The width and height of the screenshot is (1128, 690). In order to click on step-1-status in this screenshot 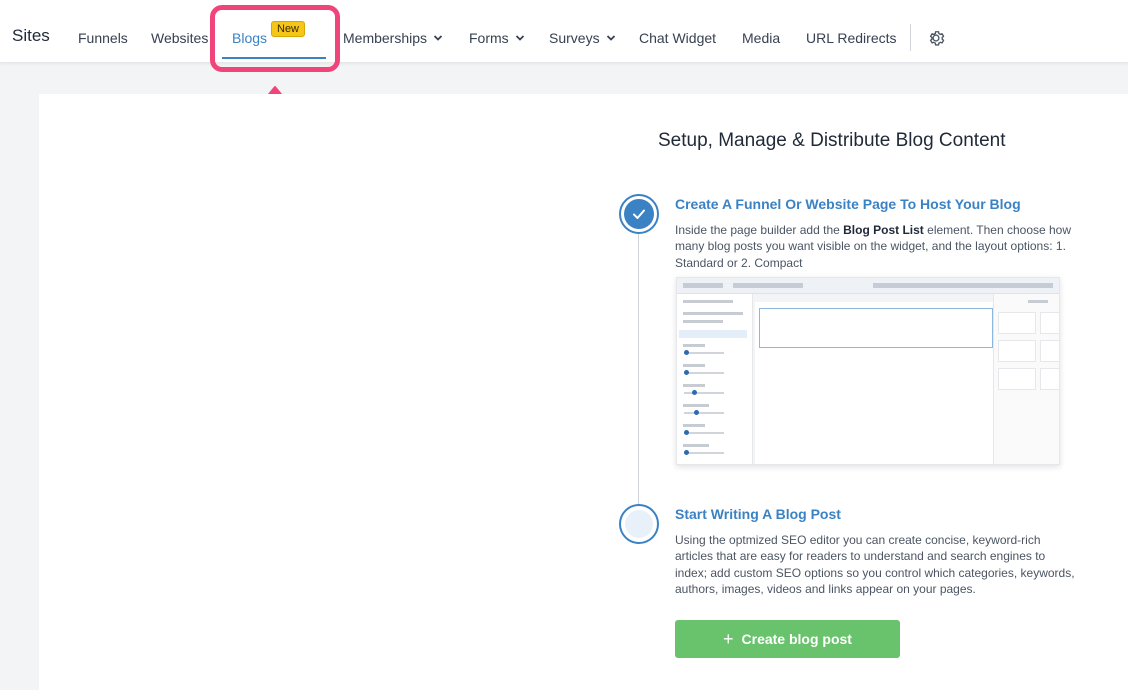, I will do `click(639, 214)`.